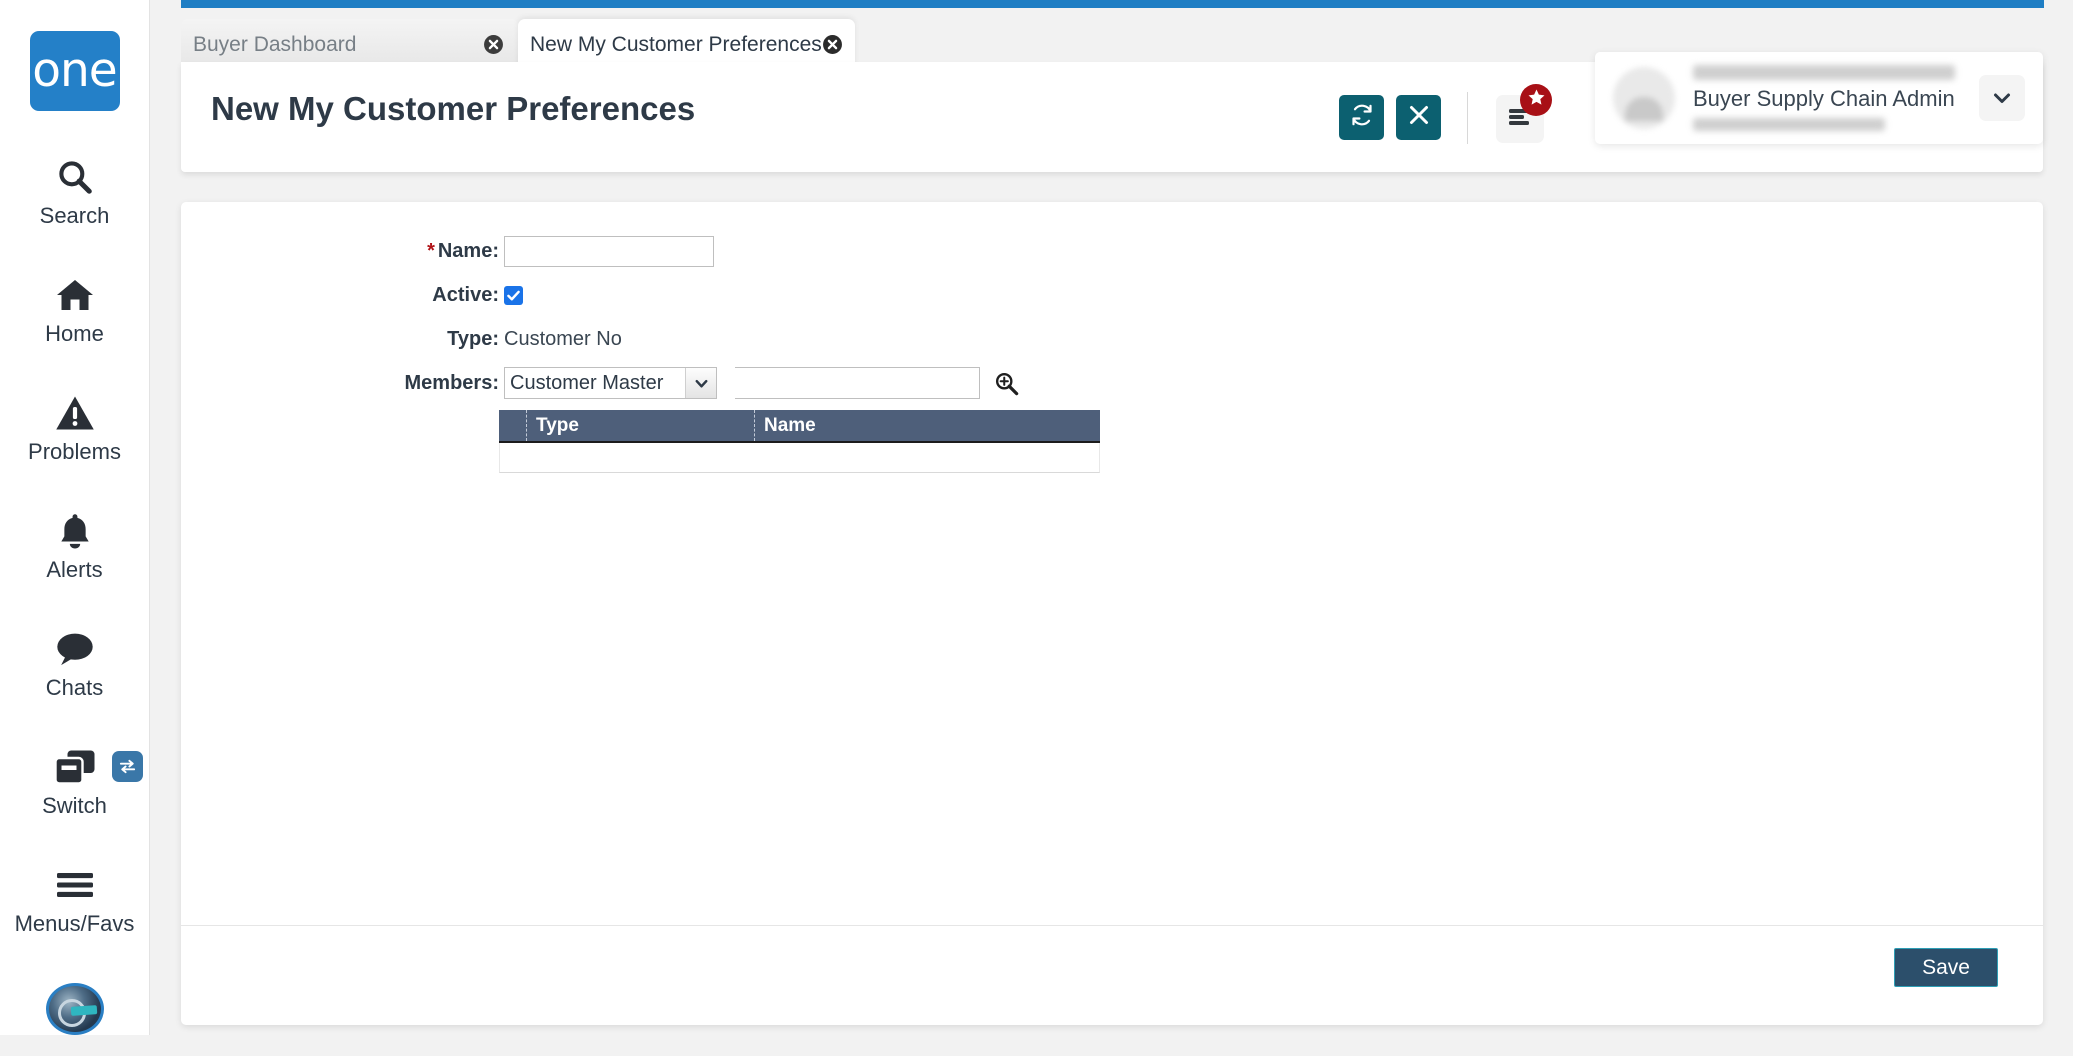 This screenshot has height=1056, width=2073. I want to click on tab-label: New My Customer Preferences, so click(676, 44).